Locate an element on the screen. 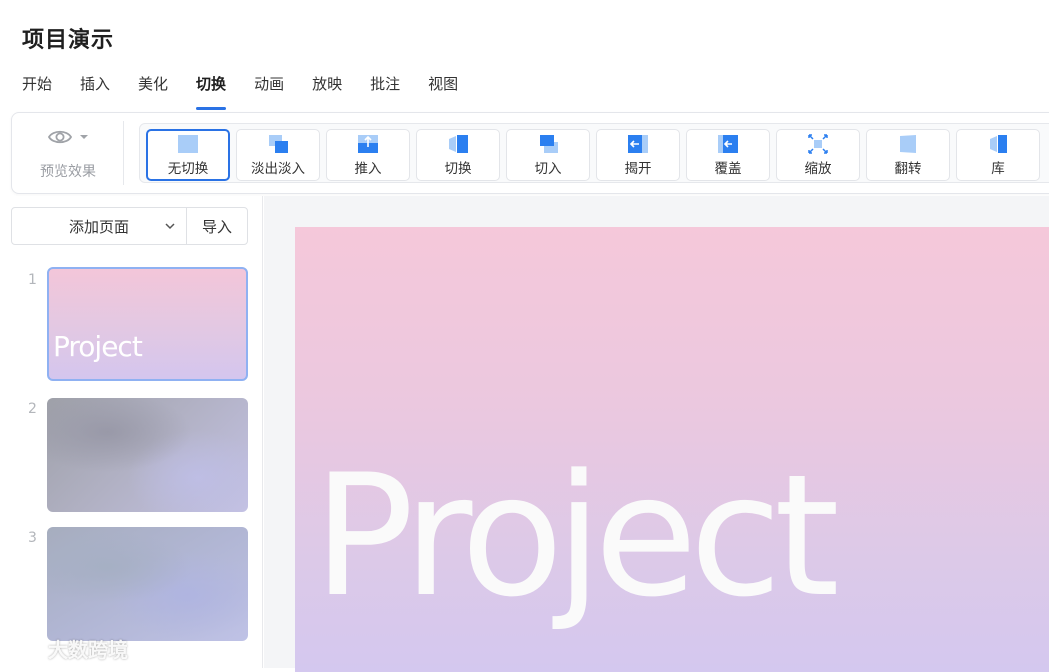 This screenshot has height=672, width=1049. transition-ribbon: 预览效果 无切换 淡出淡入 推入 切换 切入 揭开 覆盖 缩放 翻转 库 is located at coordinates (530, 153).